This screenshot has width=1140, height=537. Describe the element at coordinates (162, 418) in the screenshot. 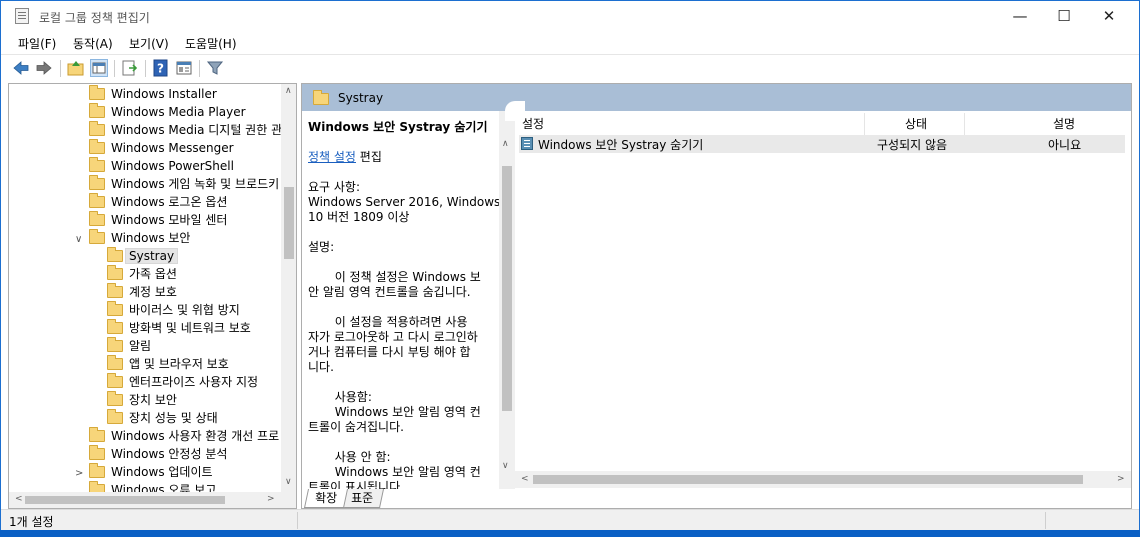

I see `tree-item: 장치 성능 및 상태` at that location.